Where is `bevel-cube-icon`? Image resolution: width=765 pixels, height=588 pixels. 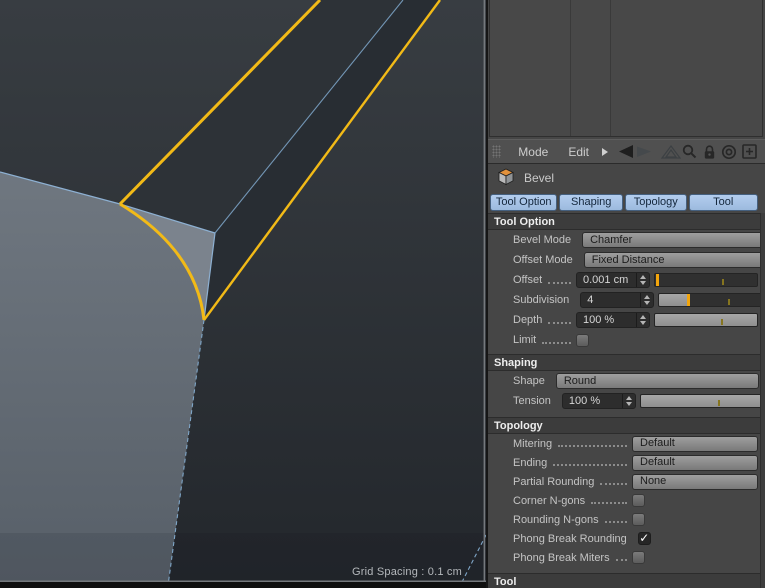 bevel-cube-icon is located at coordinates (506, 178).